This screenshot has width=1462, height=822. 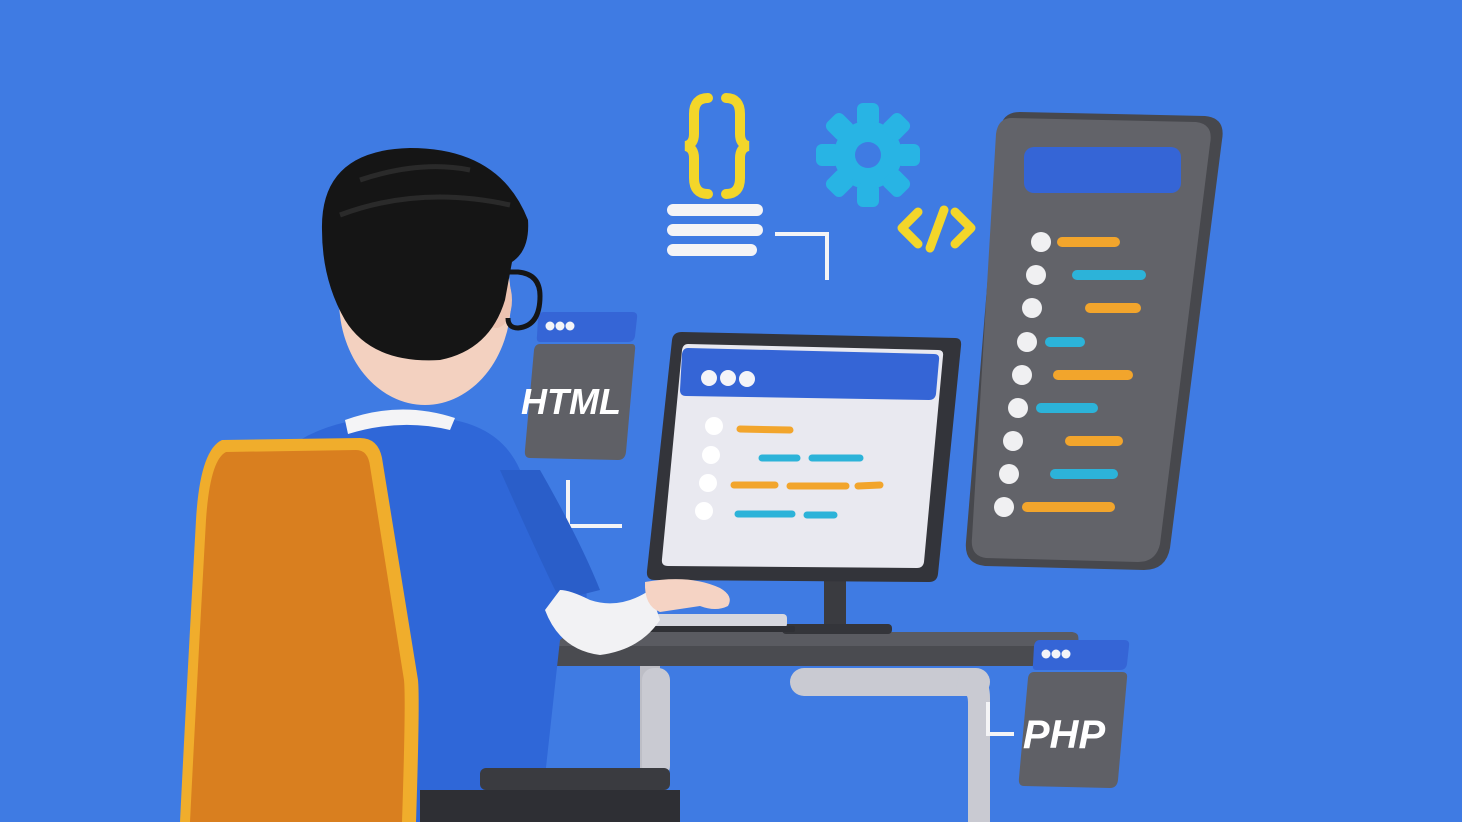 I want to click on php-badge: PHP, so click(x=1074, y=714).